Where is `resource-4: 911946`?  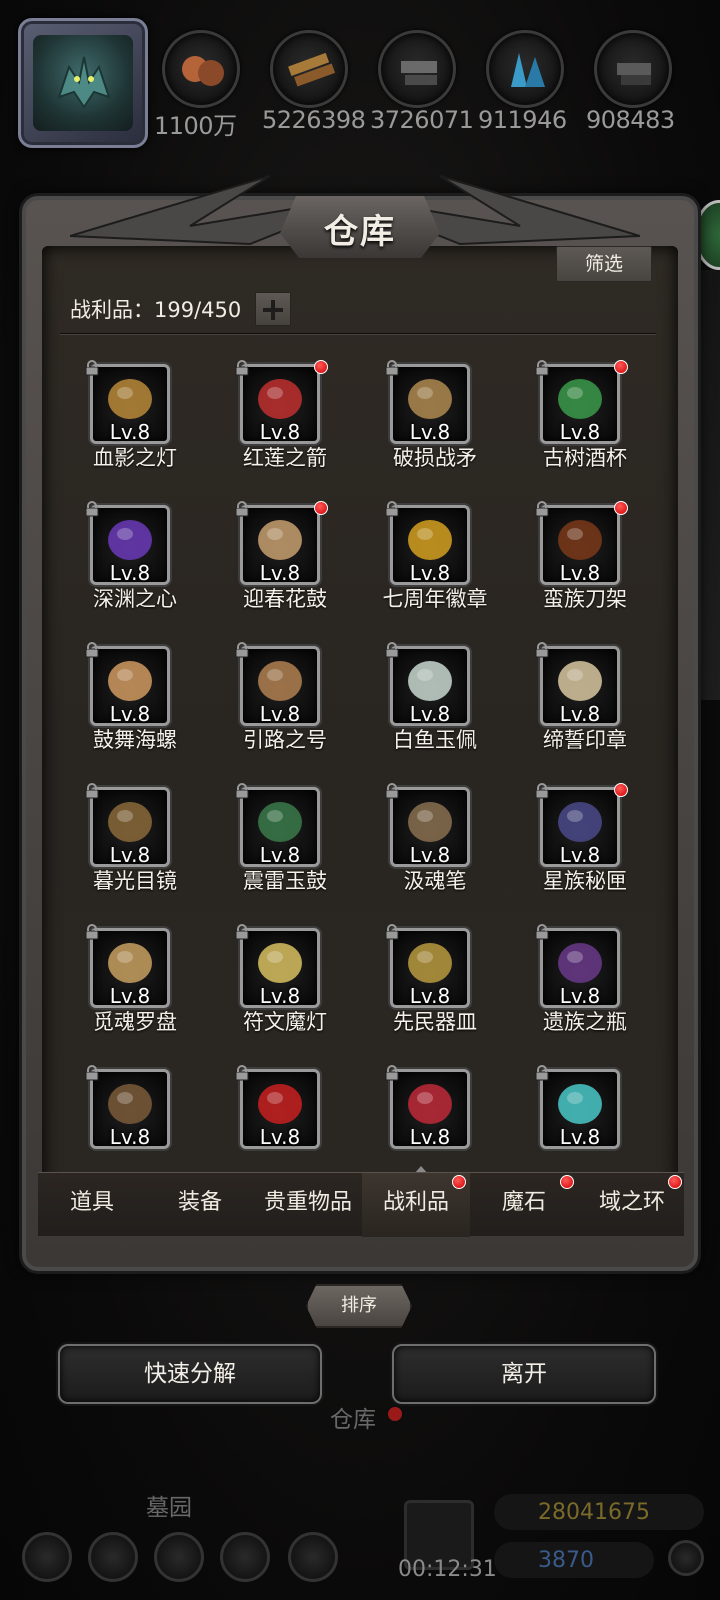 resource-4: 911946 is located at coordinates (522, 82).